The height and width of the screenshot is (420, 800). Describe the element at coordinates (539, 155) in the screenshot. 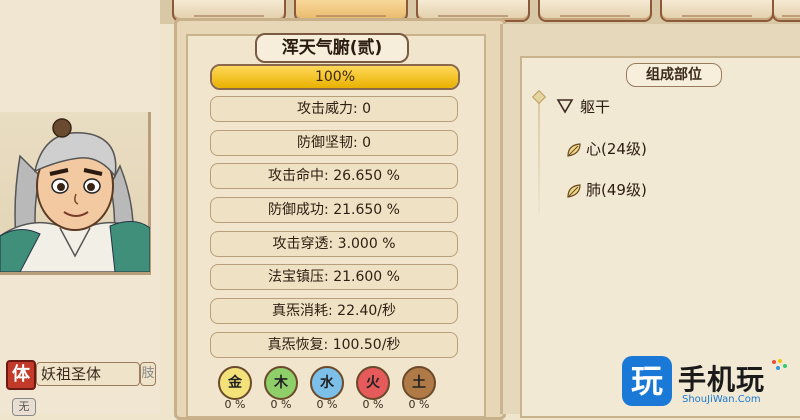

I see `tree-line` at that location.